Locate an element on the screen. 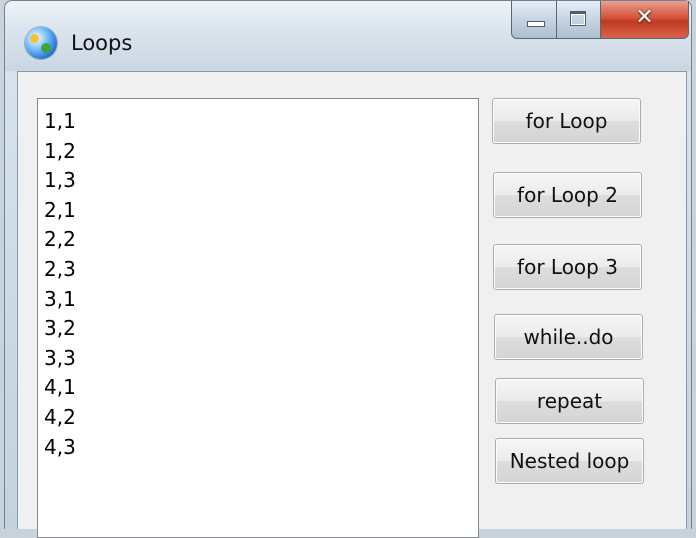  app-icon is located at coordinates (41, 43).